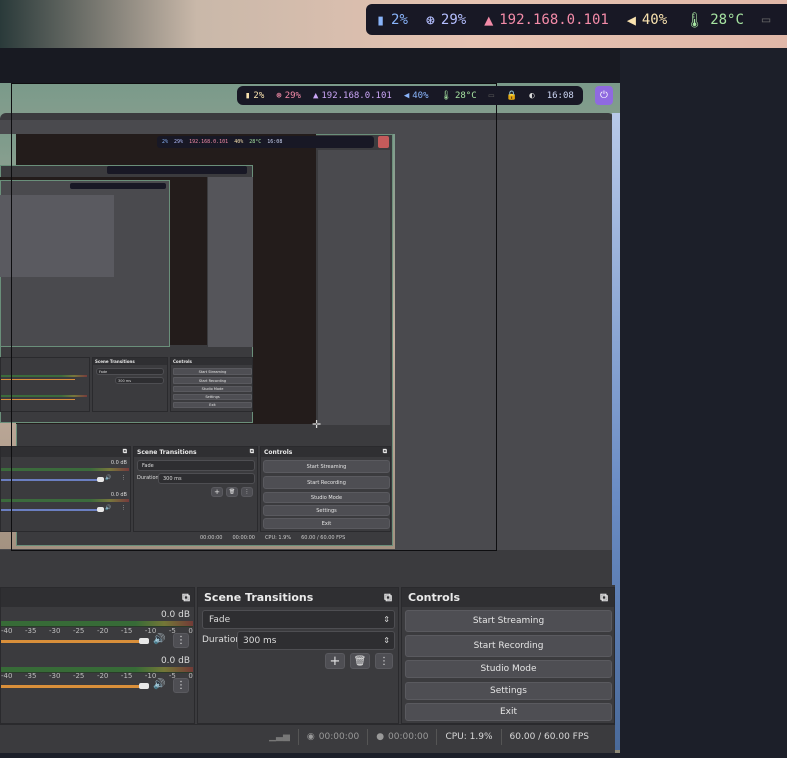  I want to click on start-streaming-button: Start Streaming, so click(508, 621).